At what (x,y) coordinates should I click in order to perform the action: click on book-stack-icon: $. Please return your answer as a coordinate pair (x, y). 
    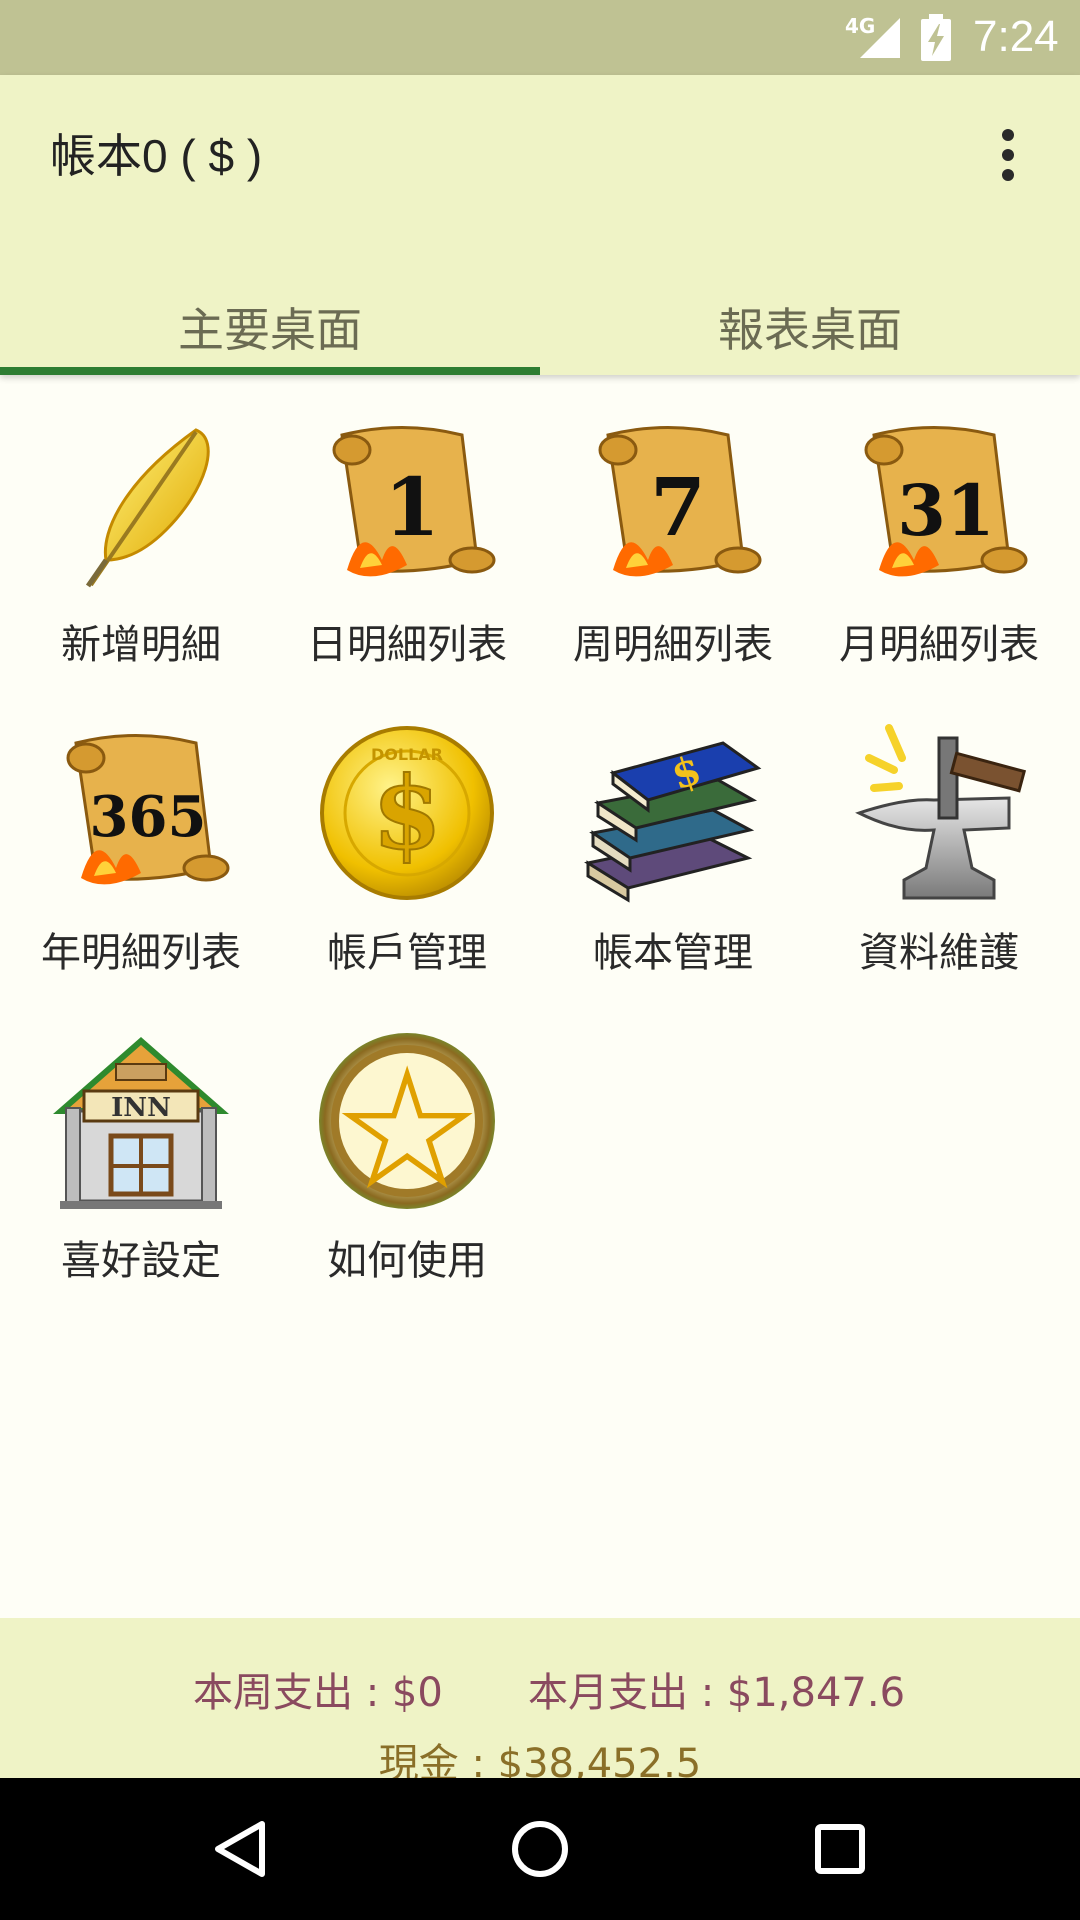
    Looking at the image, I should click on (673, 822).